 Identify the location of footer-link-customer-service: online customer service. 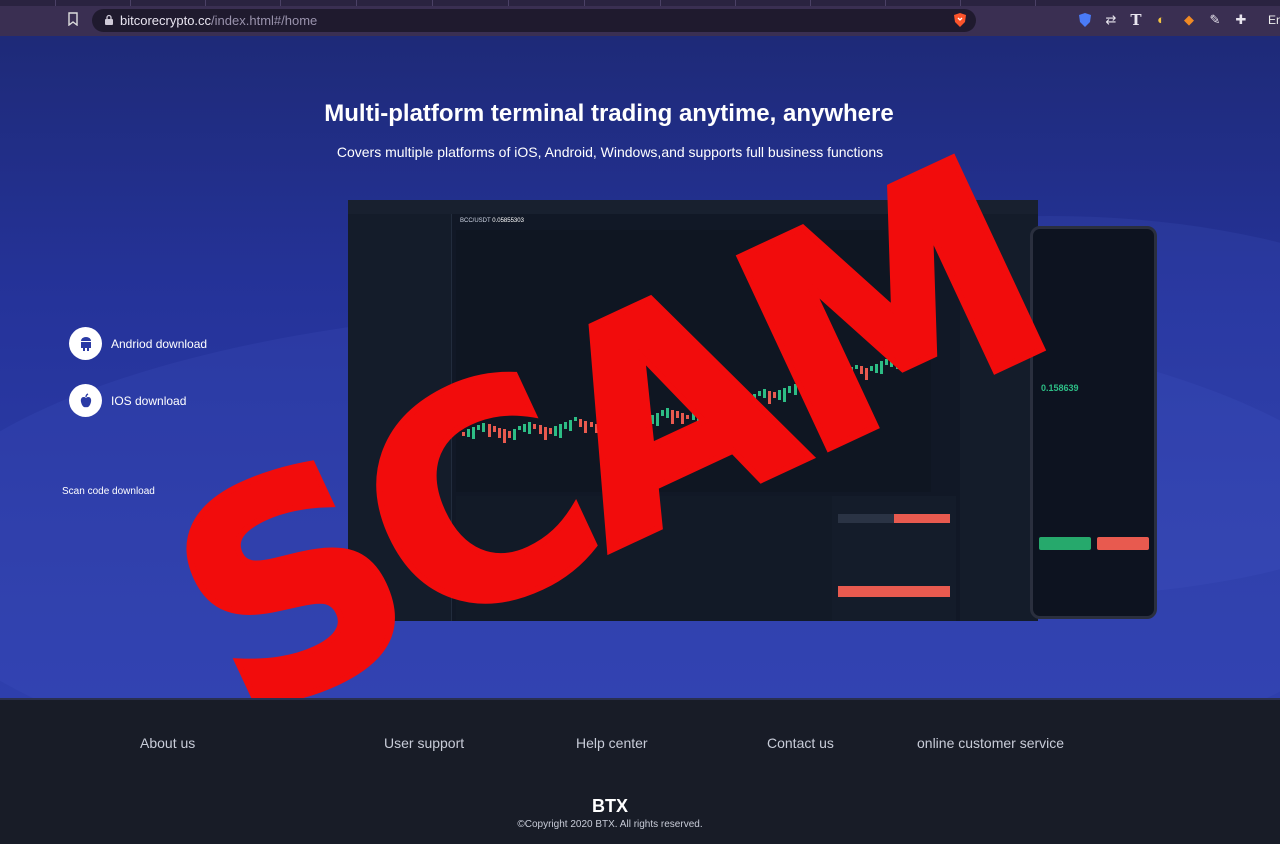
(990, 743).